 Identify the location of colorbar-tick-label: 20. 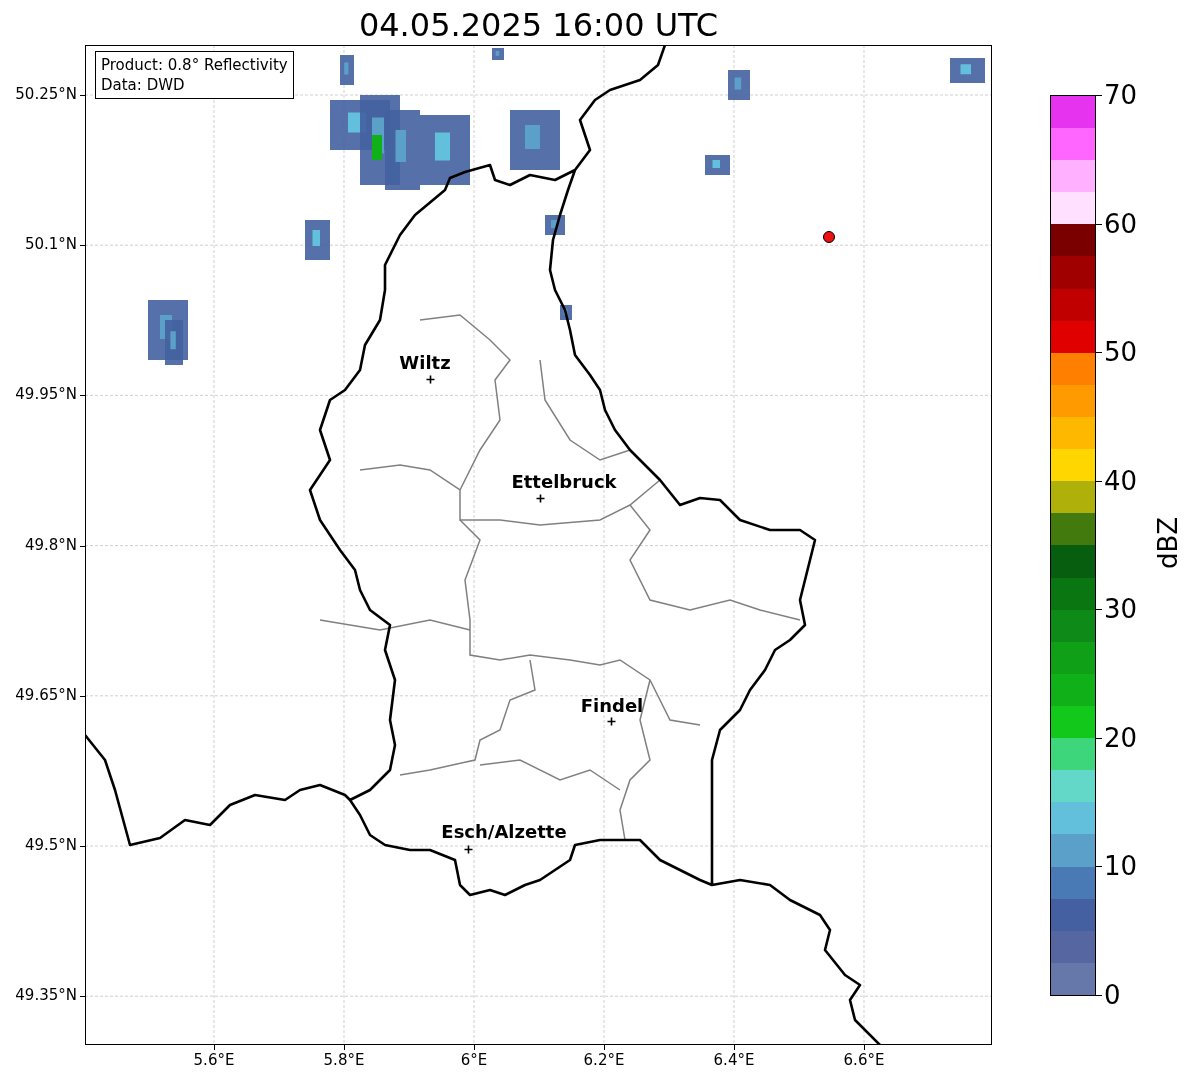
(1121, 737).